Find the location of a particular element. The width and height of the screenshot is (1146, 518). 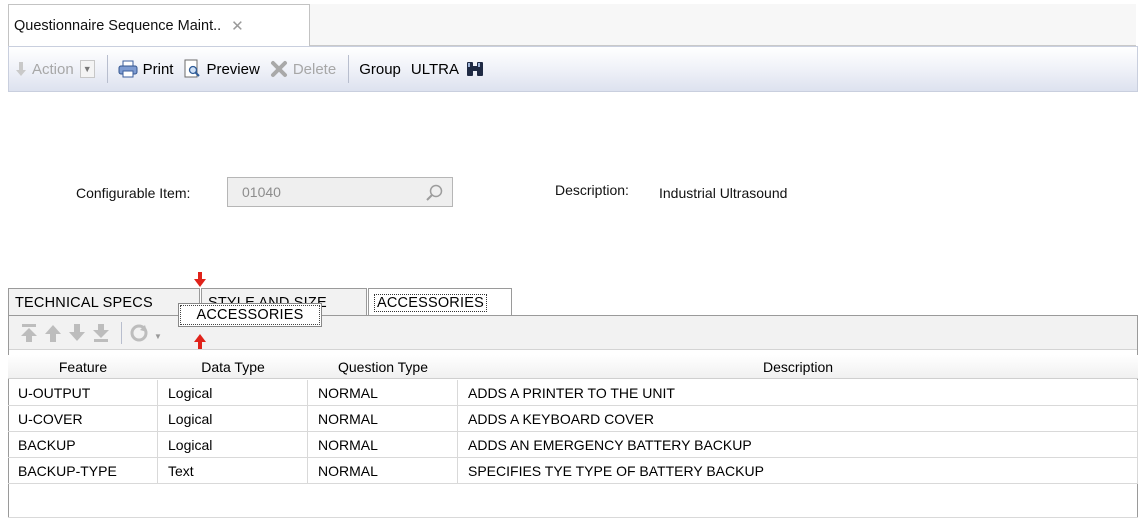

print-button: Print is located at coordinates (146, 69).